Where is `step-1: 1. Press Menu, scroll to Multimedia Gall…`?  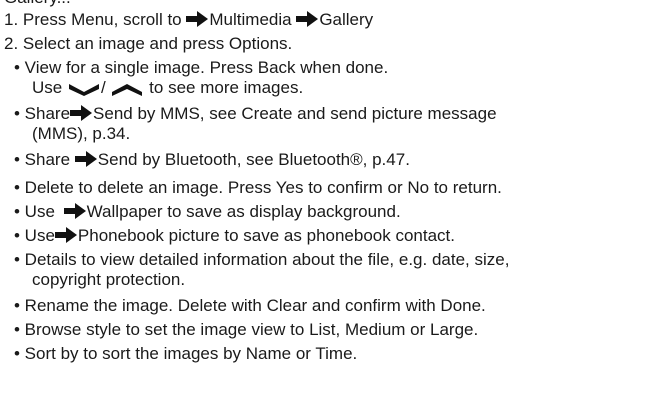 step-1: 1. Press Menu, scroll to Multimedia Gall… is located at coordinates (188, 20).